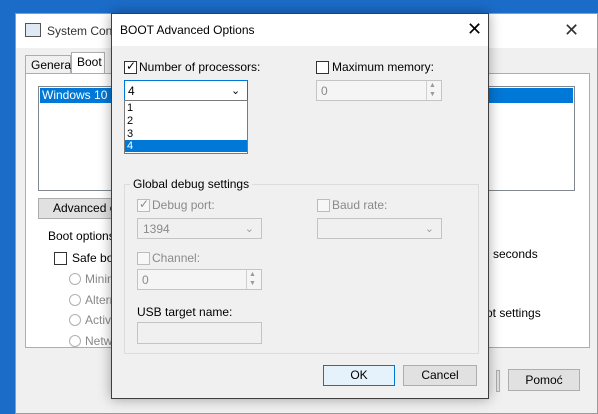  What do you see at coordinates (322, 67) in the screenshot?
I see `maximum-memory-checkbox` at bounding box center [322, 67].